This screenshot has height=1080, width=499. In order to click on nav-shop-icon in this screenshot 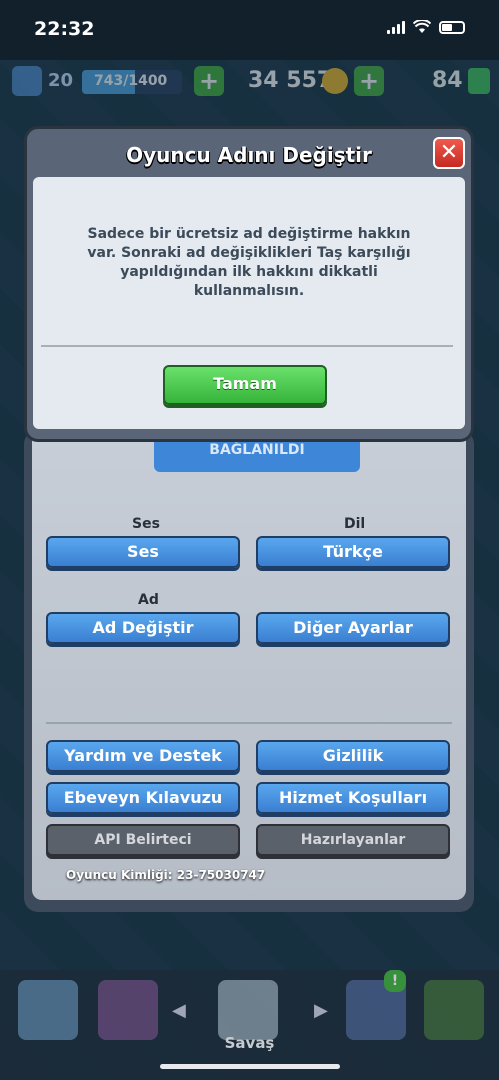, I will do `click(48, 1010)`.